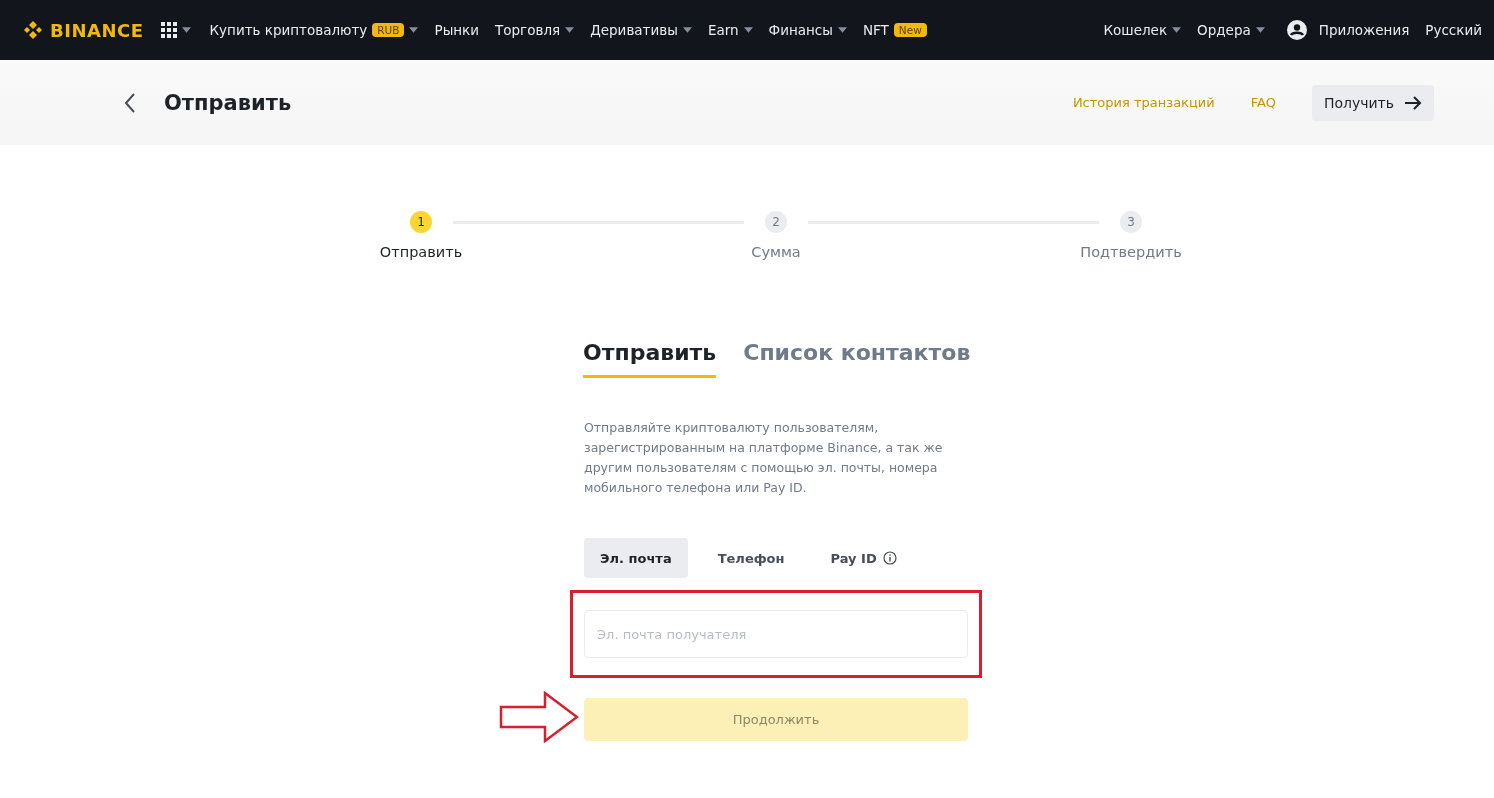  Describe the element at coordinates (910, 30) in the screenshot. I see `nav-badge: New` at that location.